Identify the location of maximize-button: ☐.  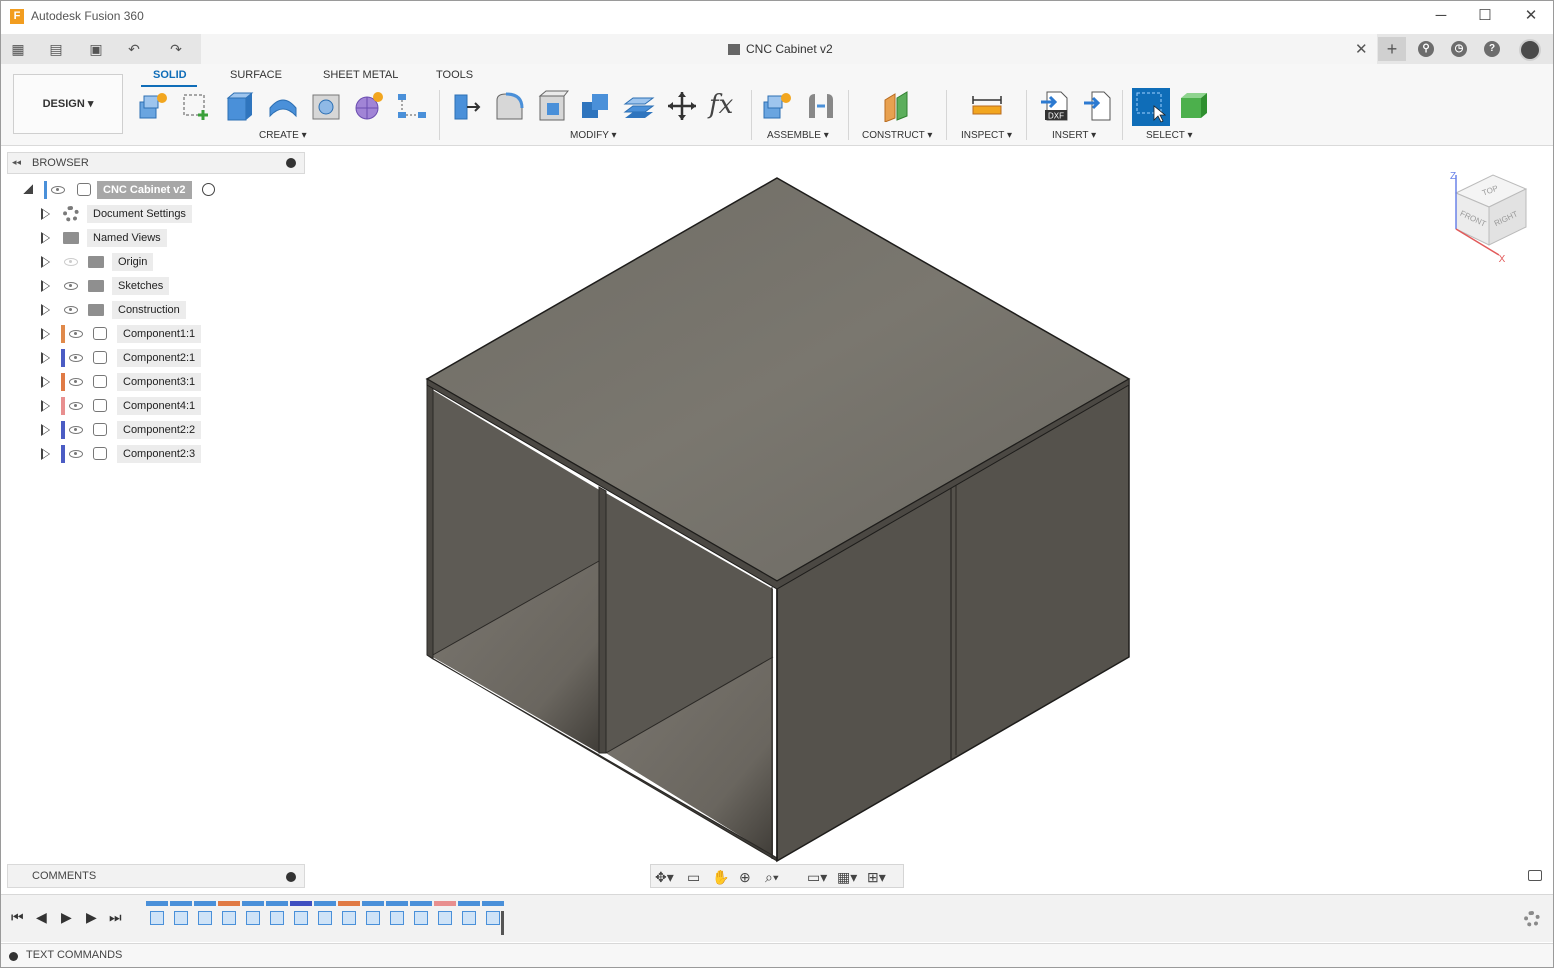
(1485, 16).